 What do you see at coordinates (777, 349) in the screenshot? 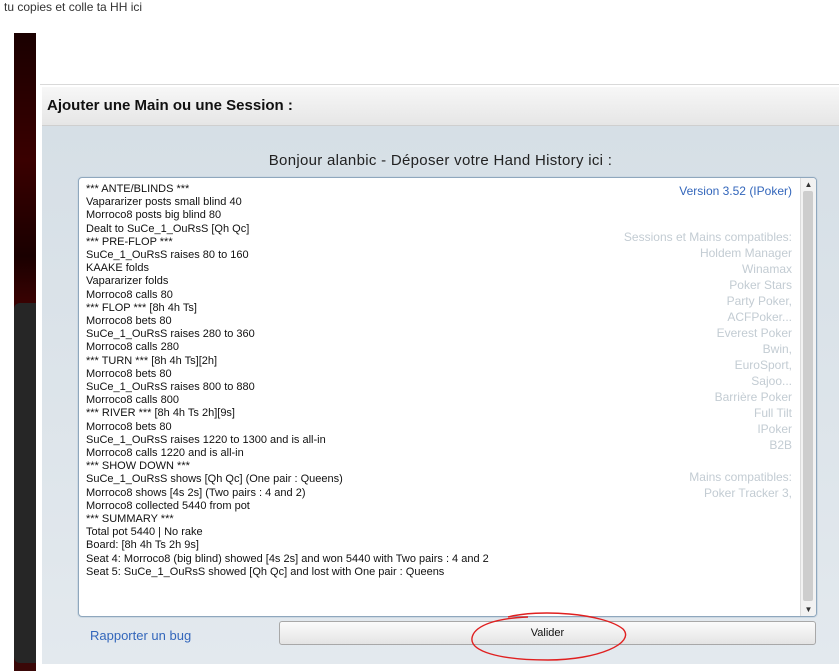
I see `compat-item: Bwin,` at bounding box center [777, 349].